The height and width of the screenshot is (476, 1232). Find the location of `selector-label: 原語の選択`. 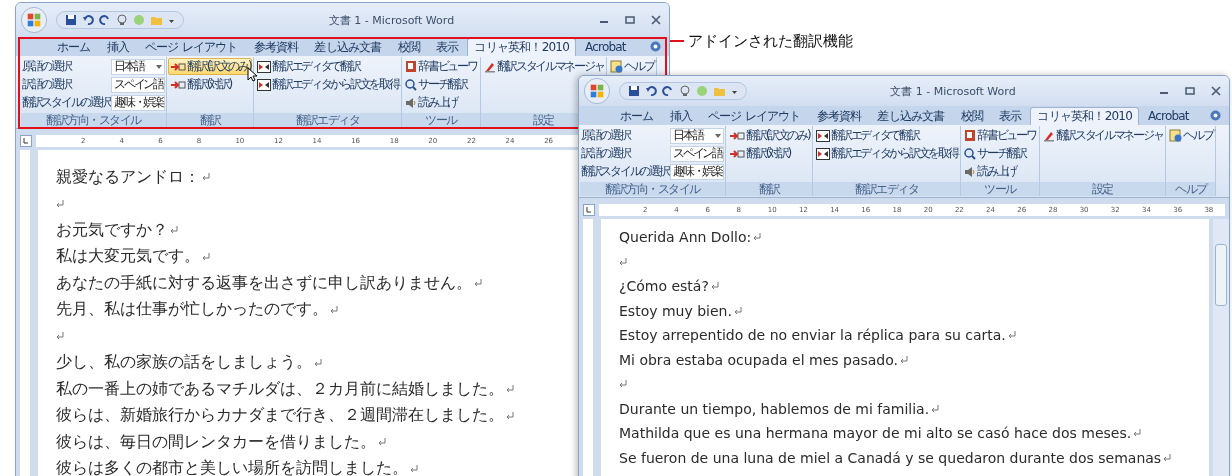

selector-label: 原語の選択 is located at coordinates (46, 66).